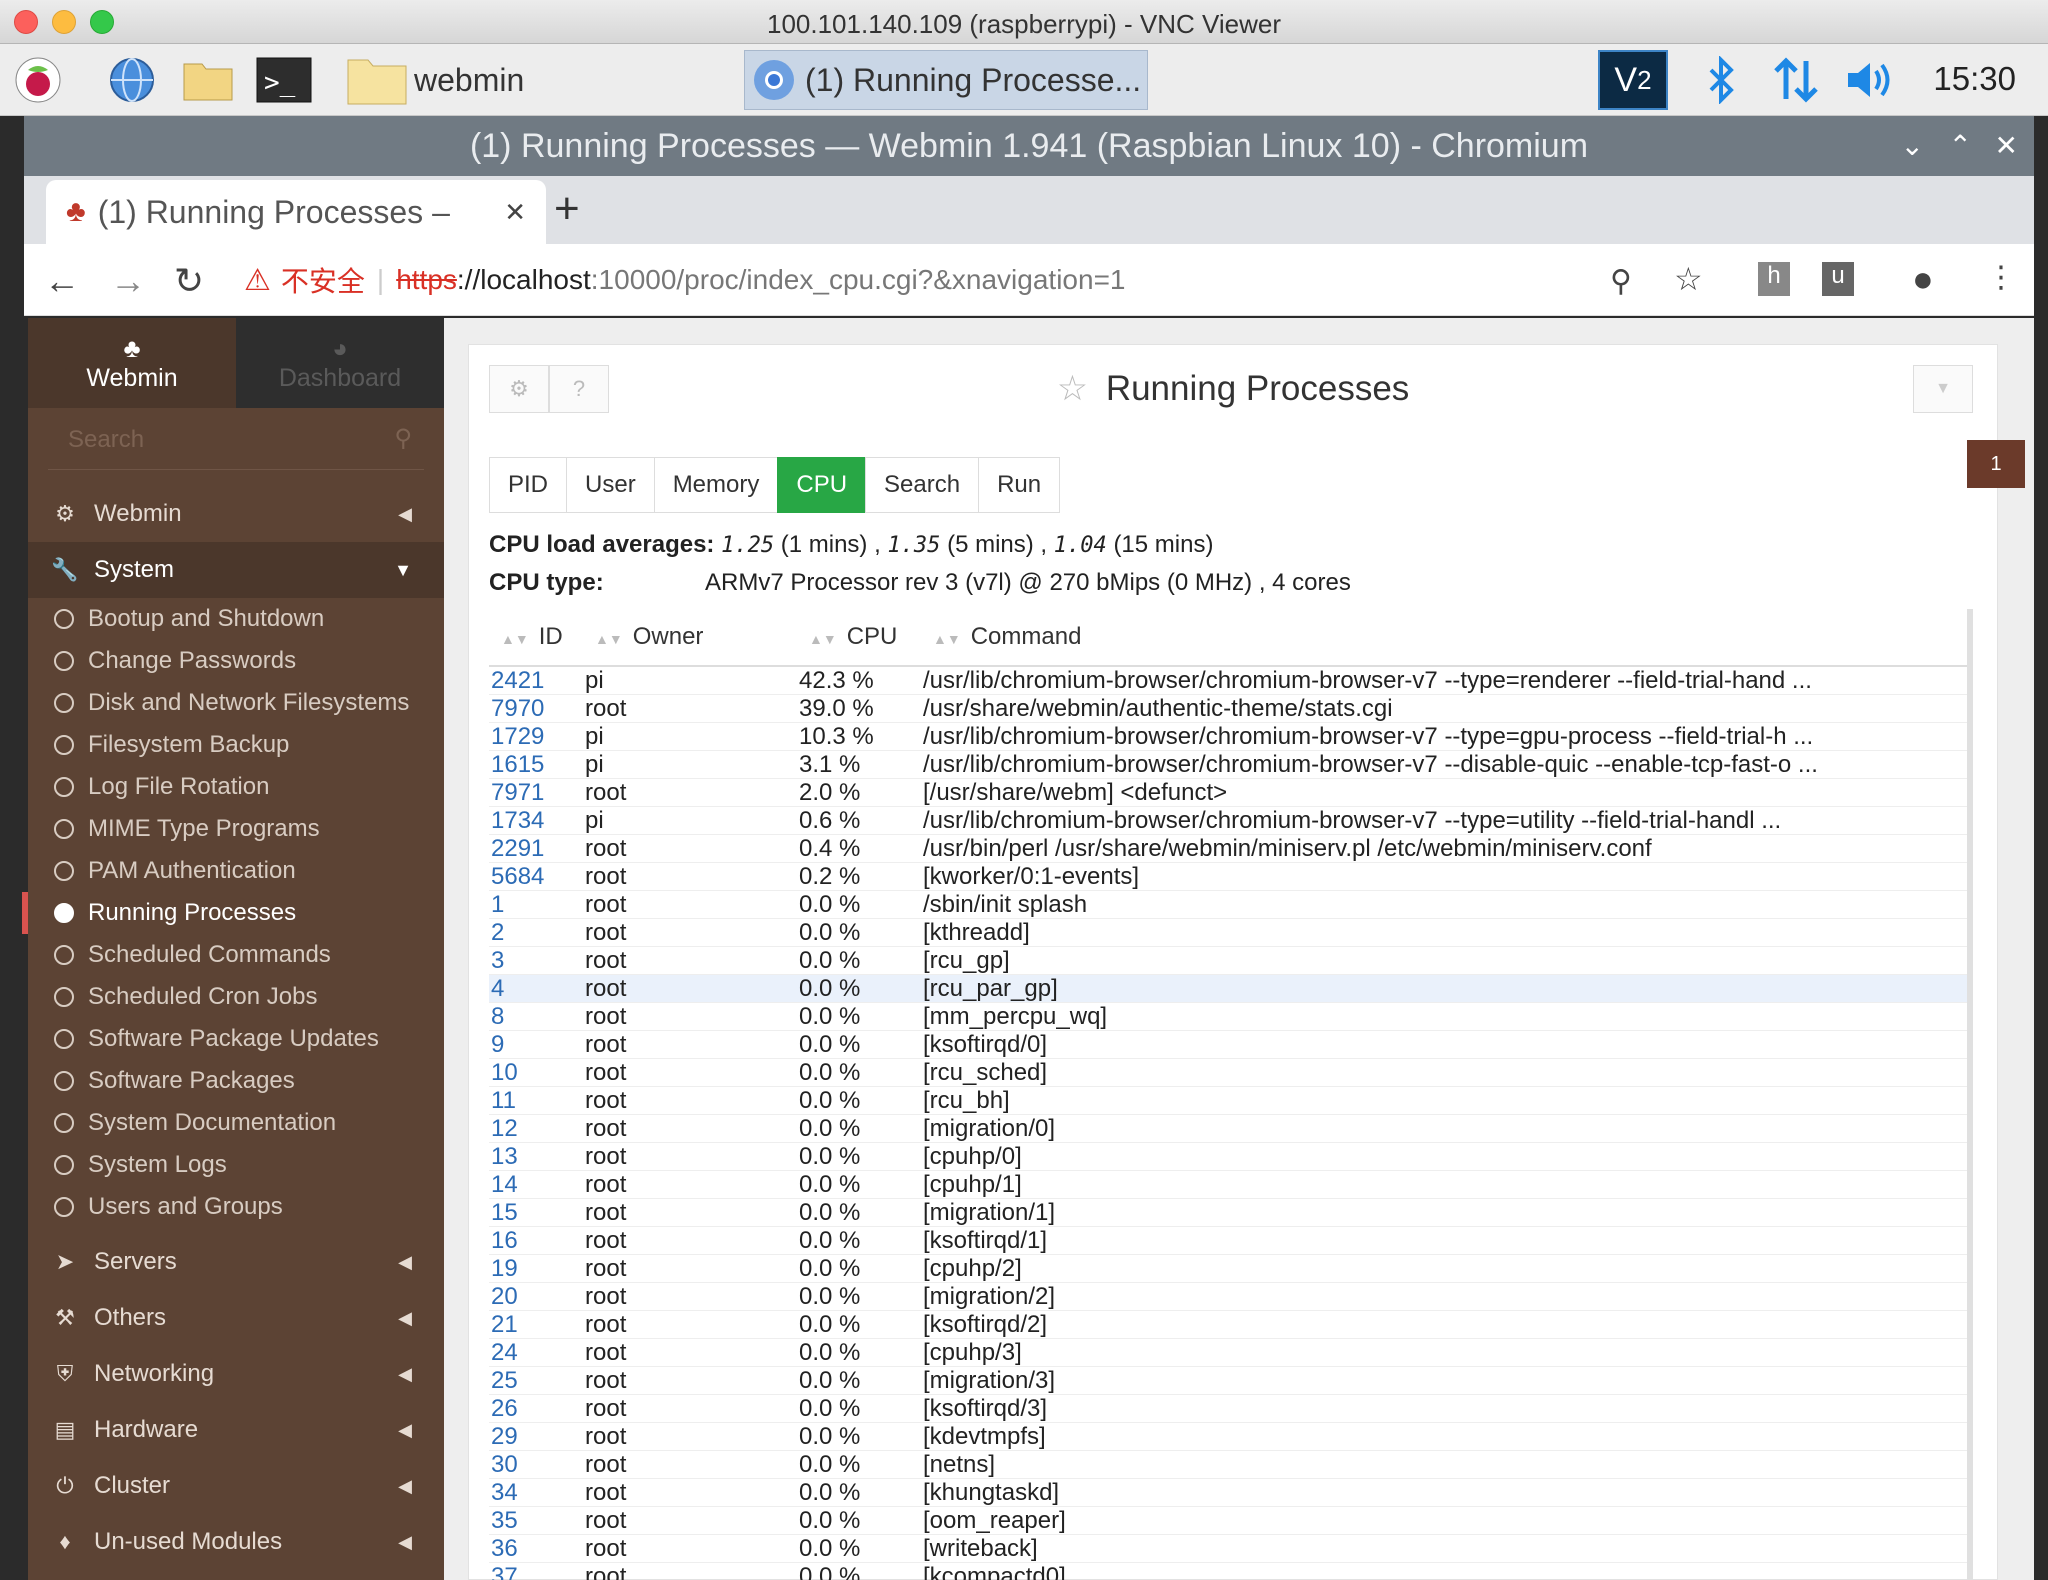 Image resolution: width=2048 pixels, height=1580 pixels. What do you see at coordinates (537, 933) in the screenshot?
I see `process-id-link: 2` at bounding box center [537, 933].